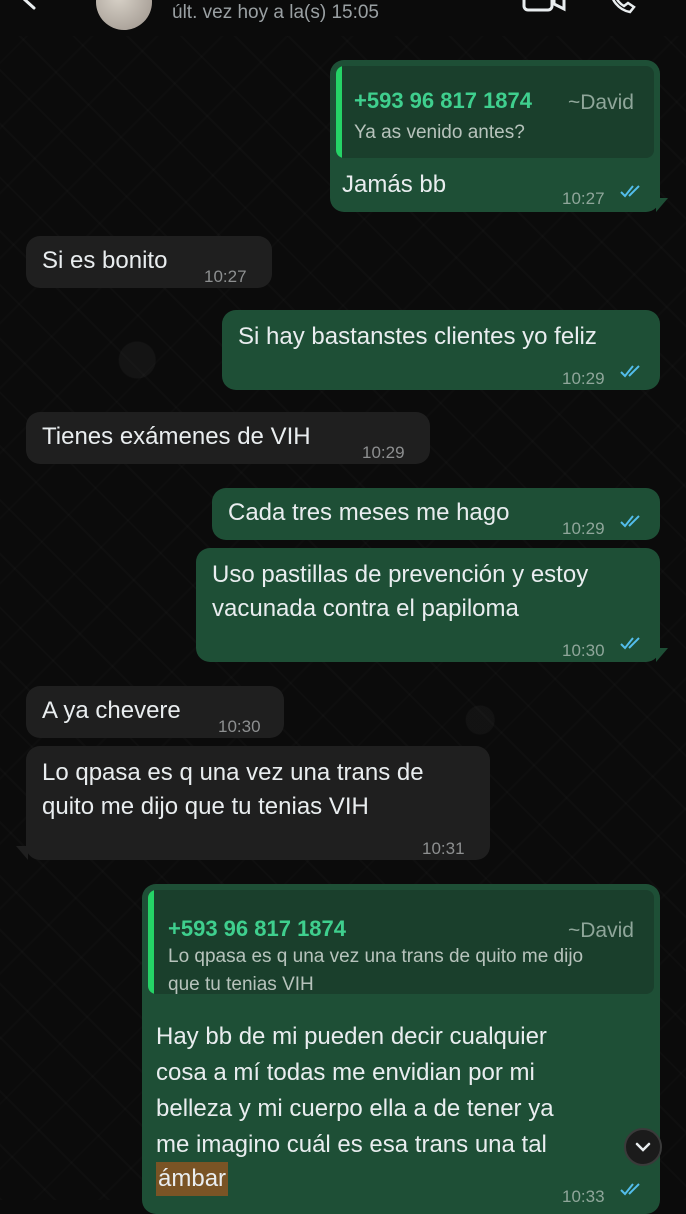  Describe the element at coordinates (355, 1108) in the screenshot. I see `message-text-line: belleza y mi cuerpo ella a de tener ya` at that location.